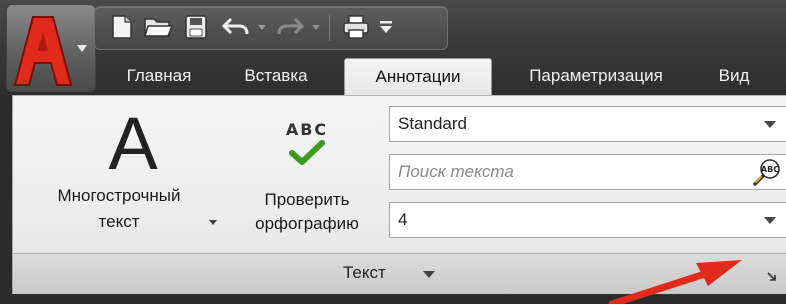  Describe the element at coordinates (119, 221) in the screenshot. I see `multiline-text-label-2: текст` at that location.